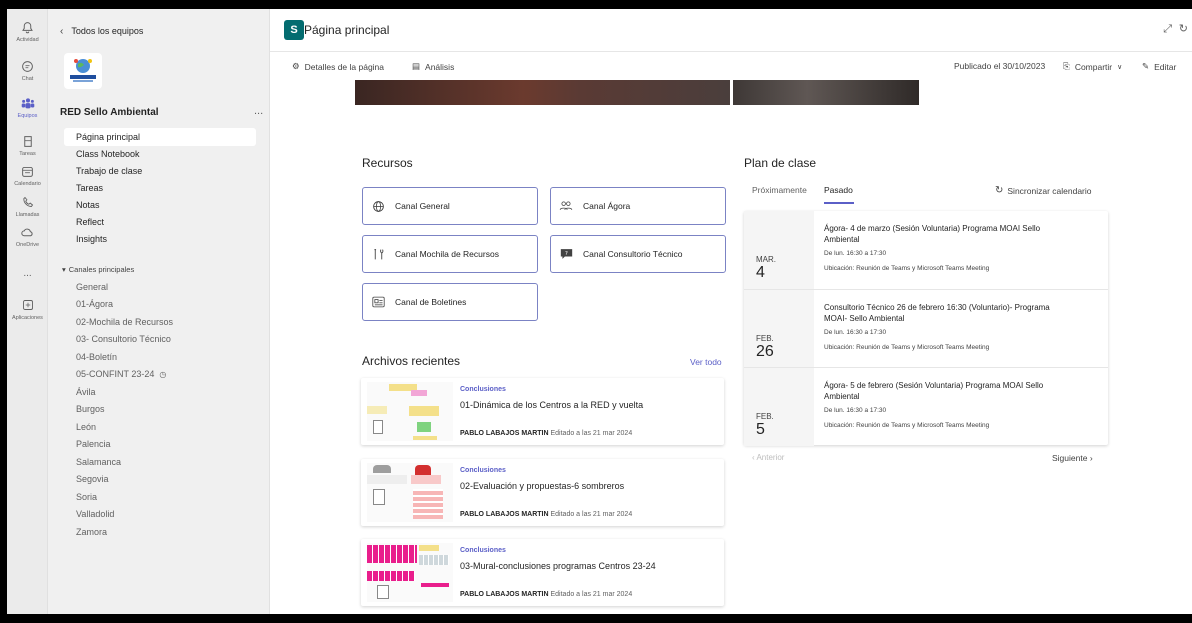  Describe the element at coordinates (28, 27) in the screenshot. I see `bell-icon` at that location.